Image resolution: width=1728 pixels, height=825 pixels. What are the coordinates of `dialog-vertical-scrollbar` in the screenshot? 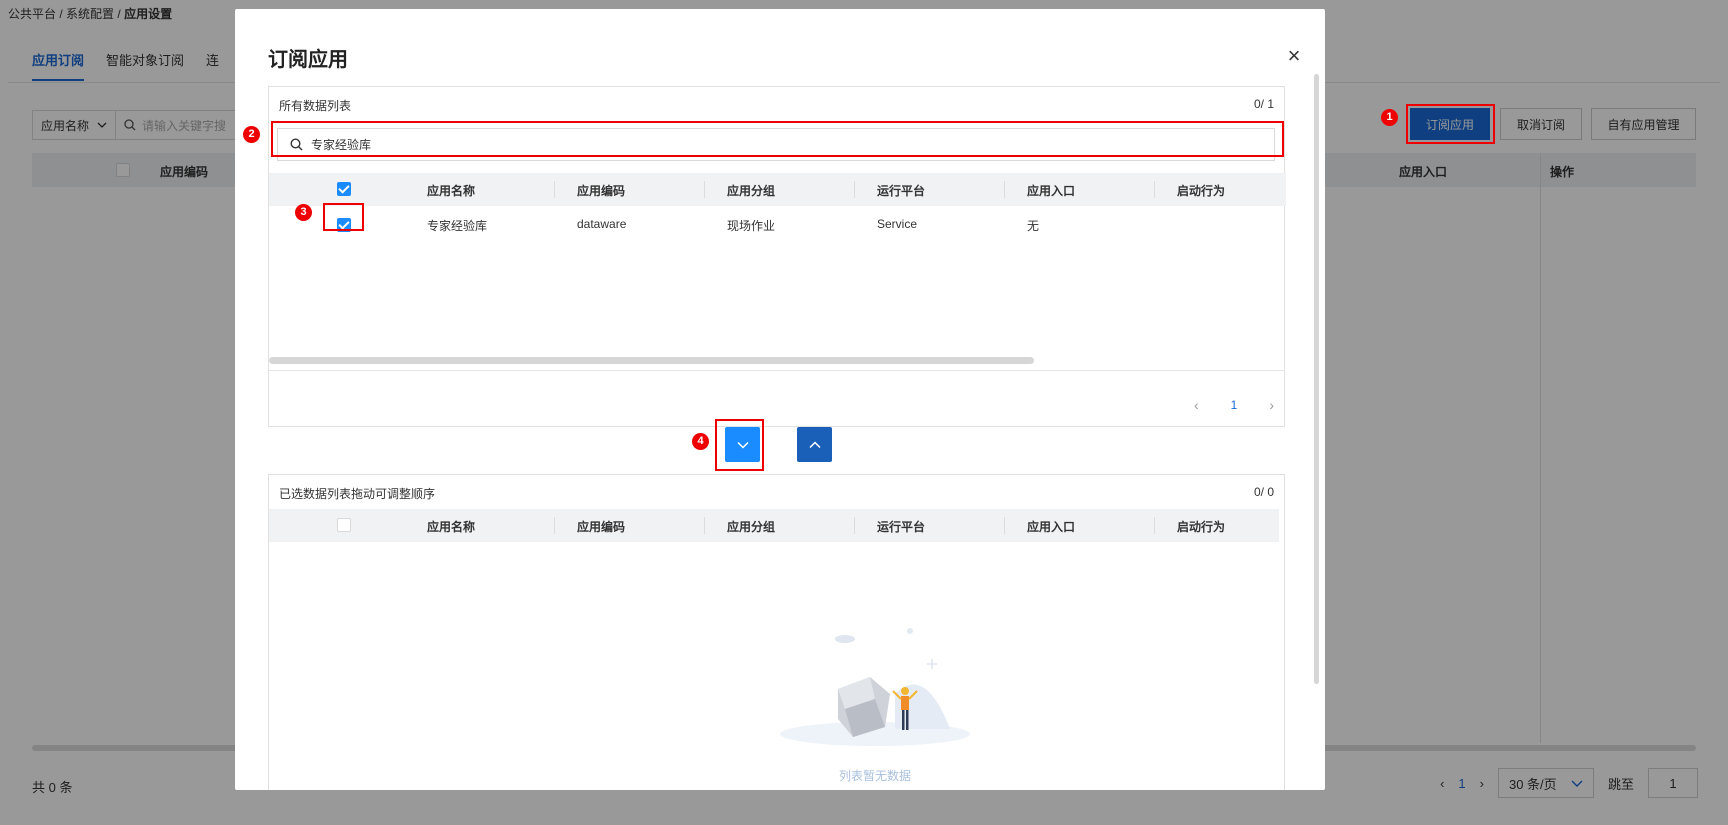 It's located at (1316, 379).